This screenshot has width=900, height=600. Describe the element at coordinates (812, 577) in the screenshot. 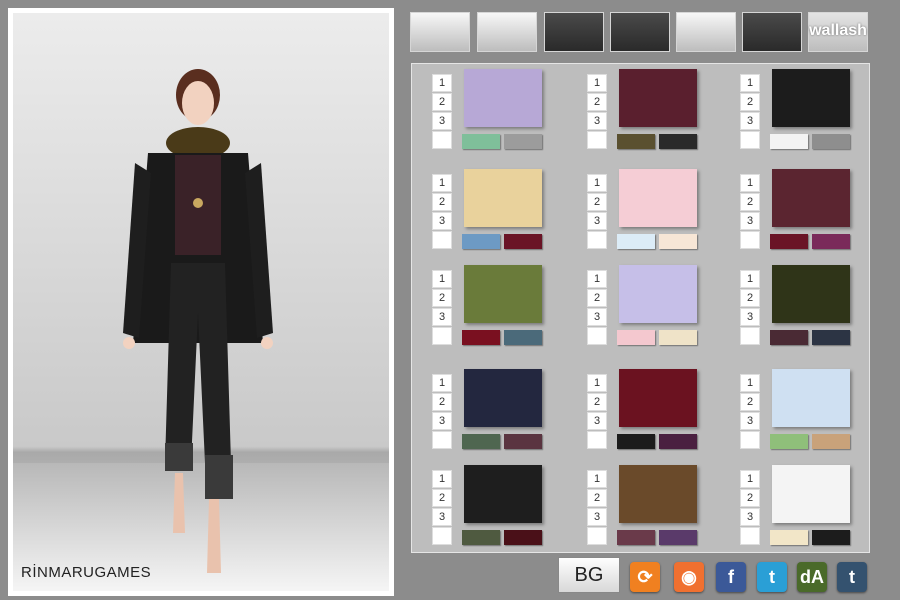

I see `deviantart-icon: dA` at that location.